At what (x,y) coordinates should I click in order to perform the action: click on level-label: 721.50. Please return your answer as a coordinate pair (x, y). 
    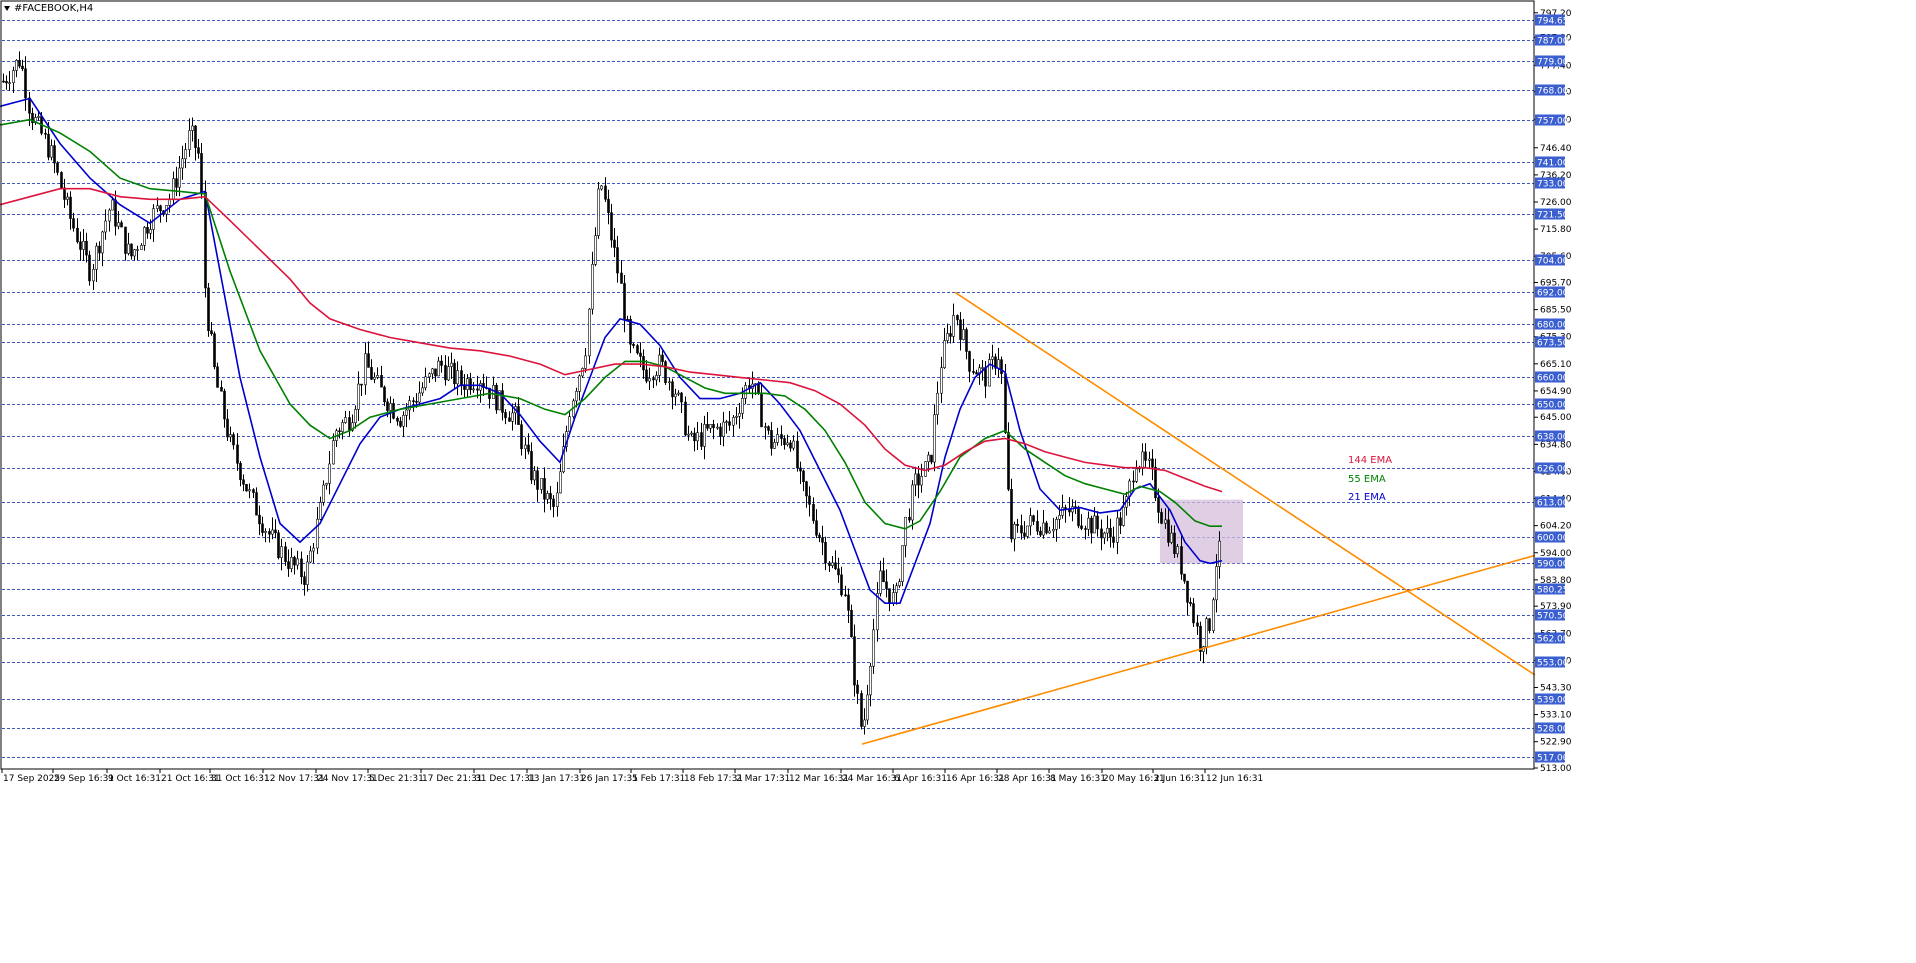
    Looking at the image, I should click on (1553, 216).